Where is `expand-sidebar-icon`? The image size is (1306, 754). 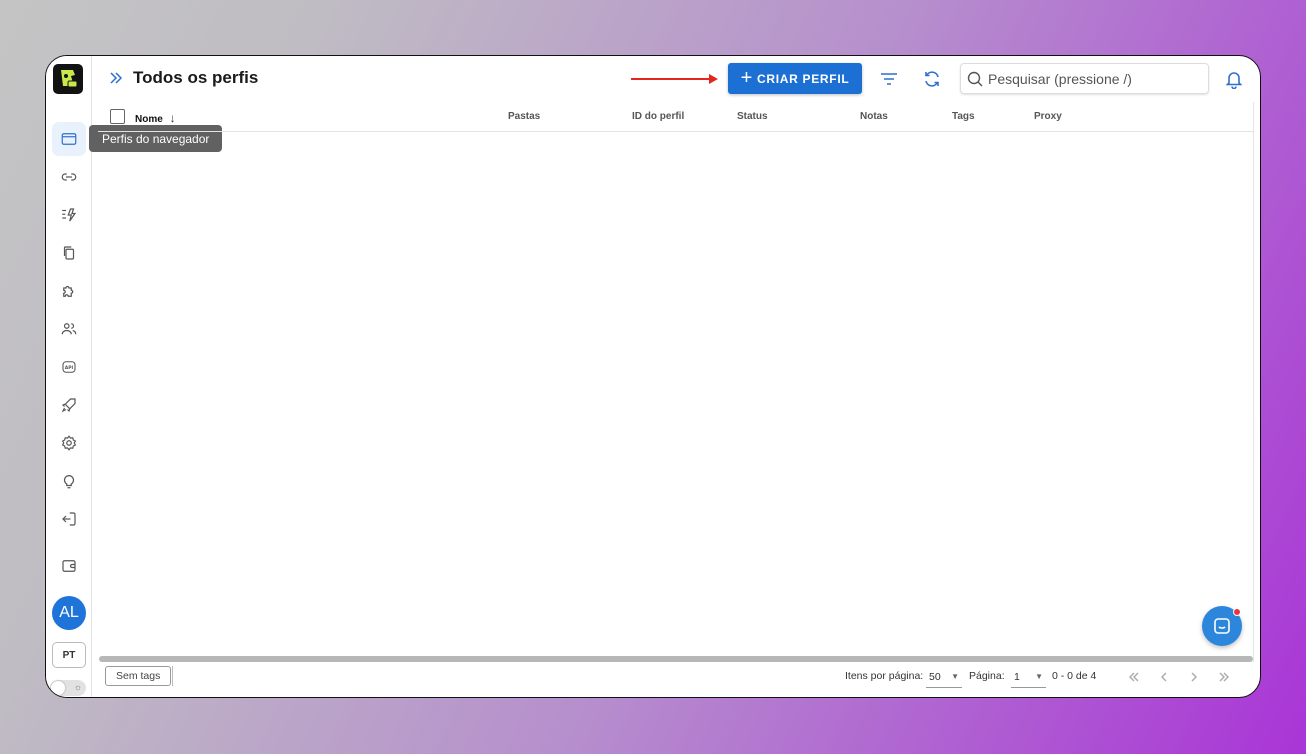
expand-sidebar-icon is located at coordinates (116, 78).